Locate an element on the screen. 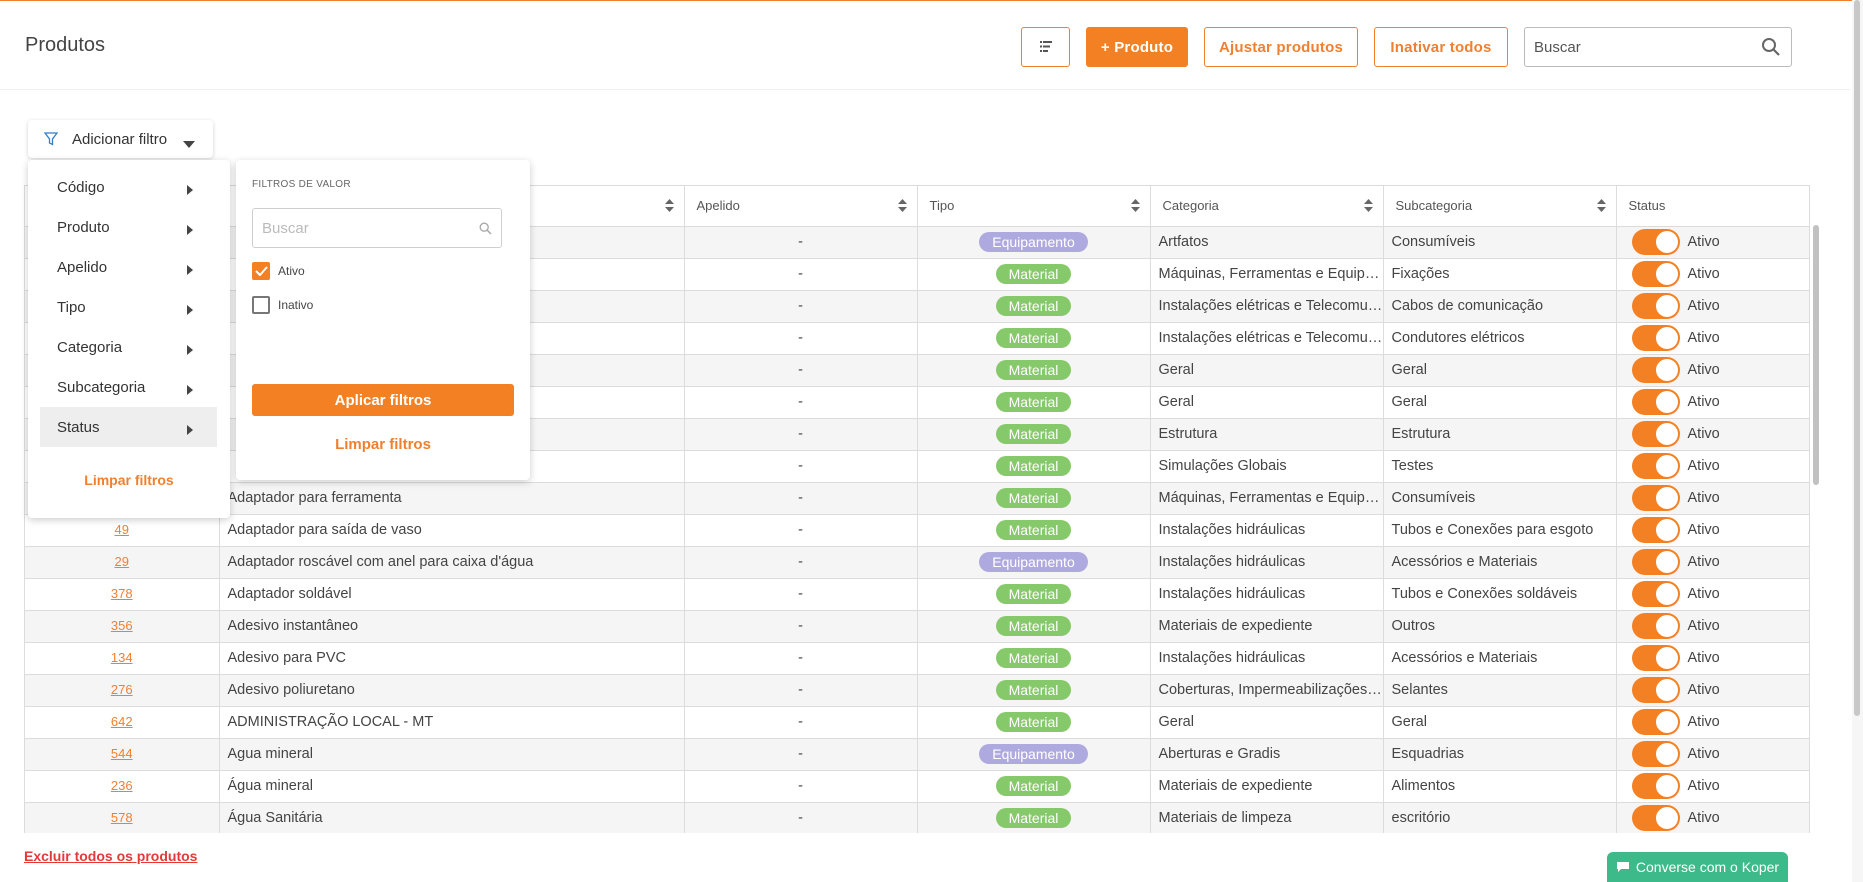 The height and width of the screenshot is (882, 1863). filter-menu-item-tipo: Tipo is located at coordinates (128, 307).